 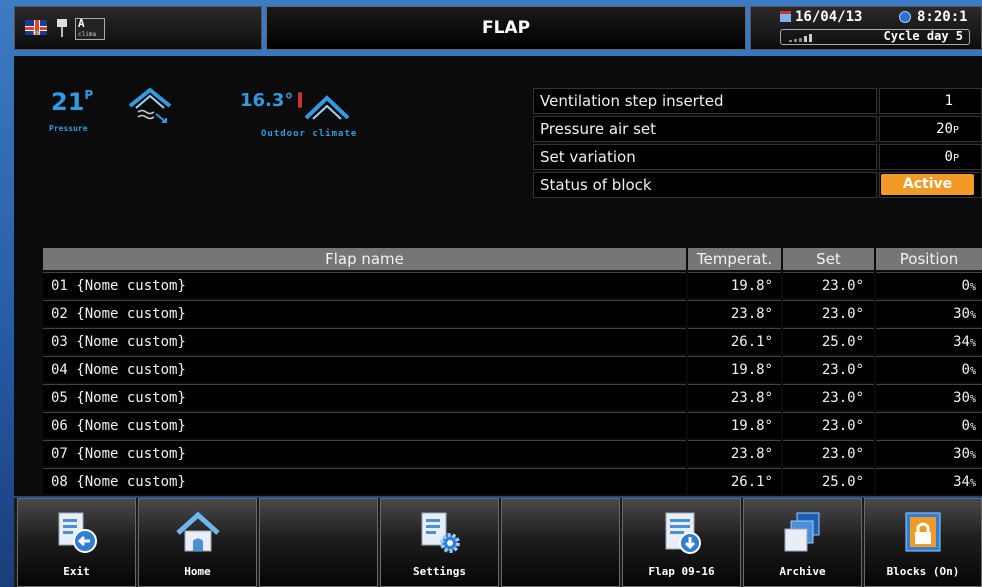 I want to click on archive-button: Archive, so click(x=802, y=542).